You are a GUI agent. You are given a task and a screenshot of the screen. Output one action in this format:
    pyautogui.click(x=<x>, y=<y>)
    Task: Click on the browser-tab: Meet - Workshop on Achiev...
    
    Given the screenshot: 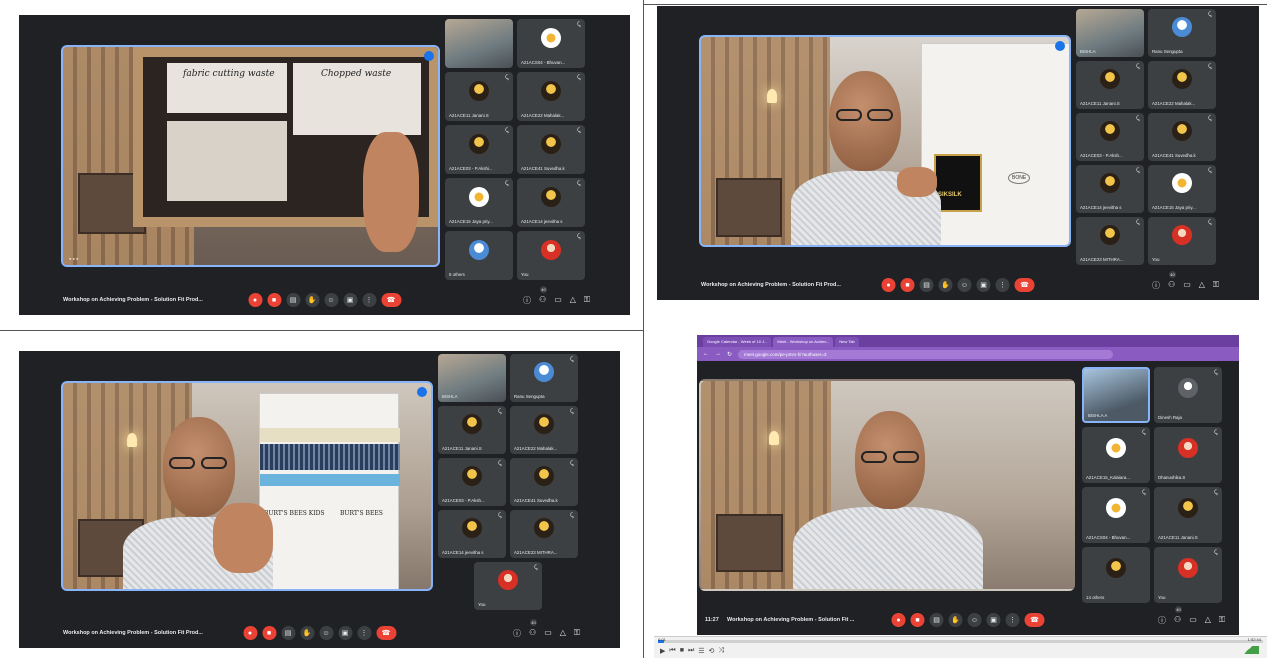 What is the action you would take?
    pyautogui.click(x=803, y=342)
    